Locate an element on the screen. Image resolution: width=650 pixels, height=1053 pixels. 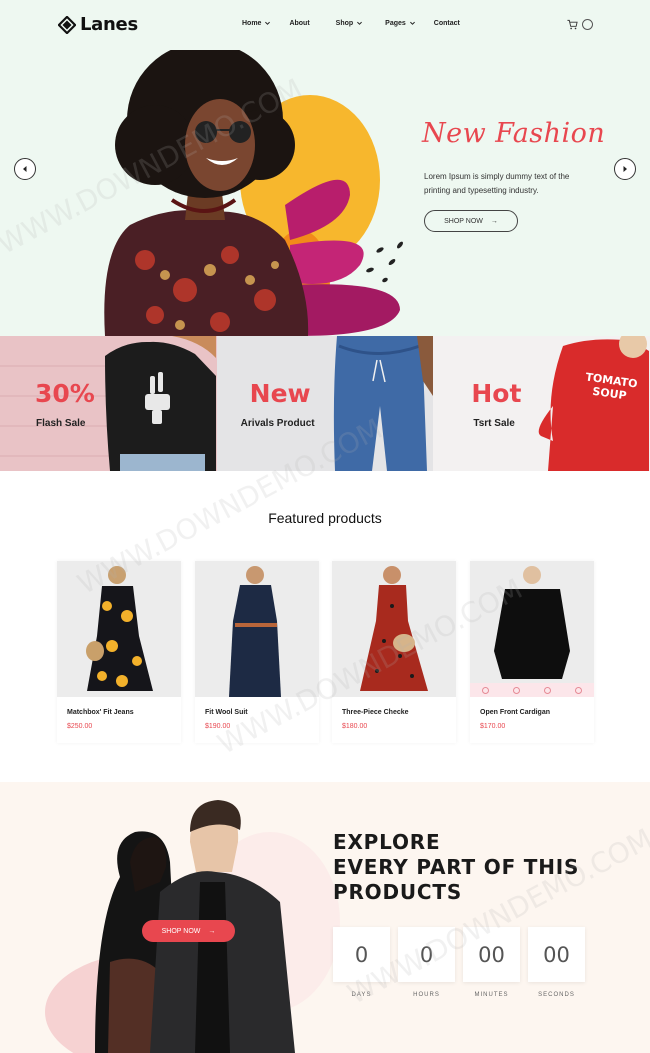
product-name: Open Front Cardigan is located at coordinates (515, 712).